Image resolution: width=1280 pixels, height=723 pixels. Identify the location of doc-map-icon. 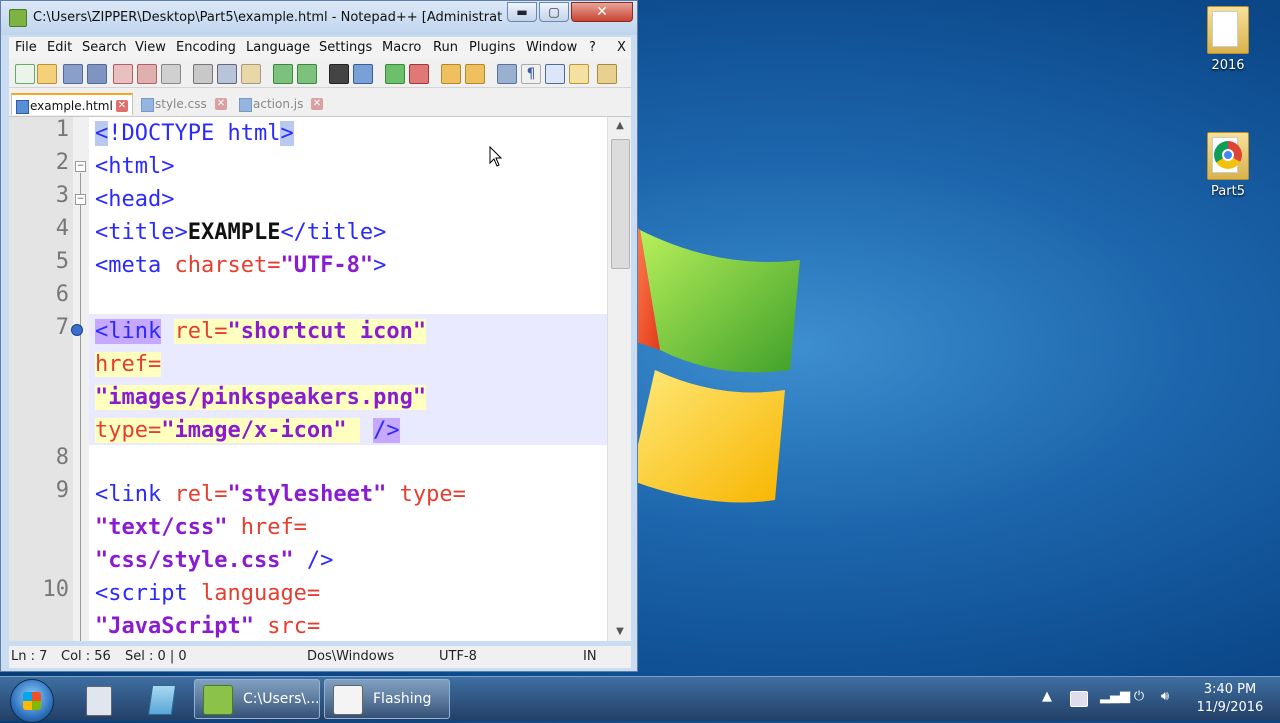
(579, 74).